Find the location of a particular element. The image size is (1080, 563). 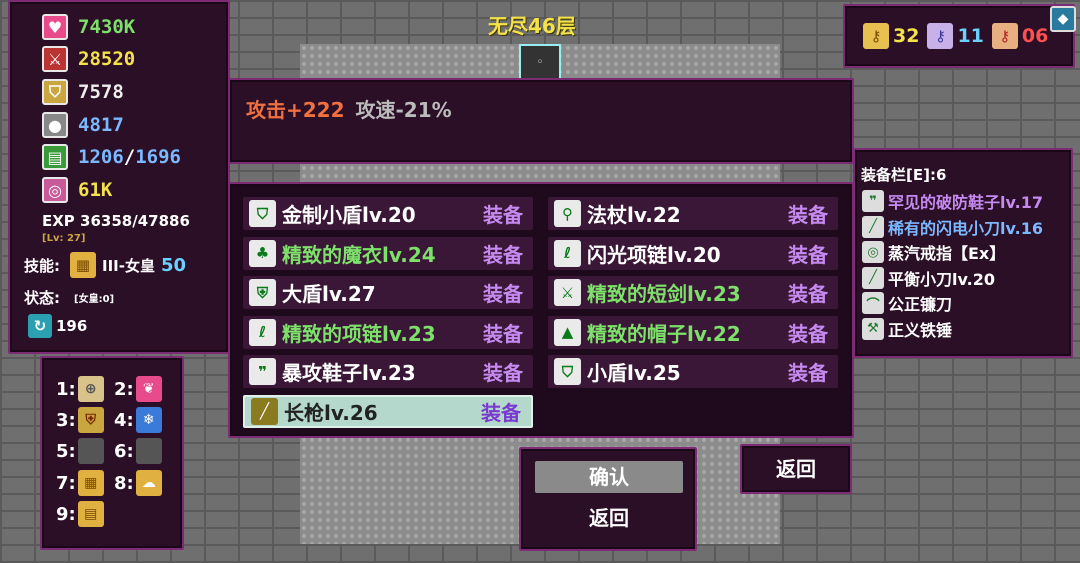

item-name: 小盾lv.25 is located at coordinates (634, 373).